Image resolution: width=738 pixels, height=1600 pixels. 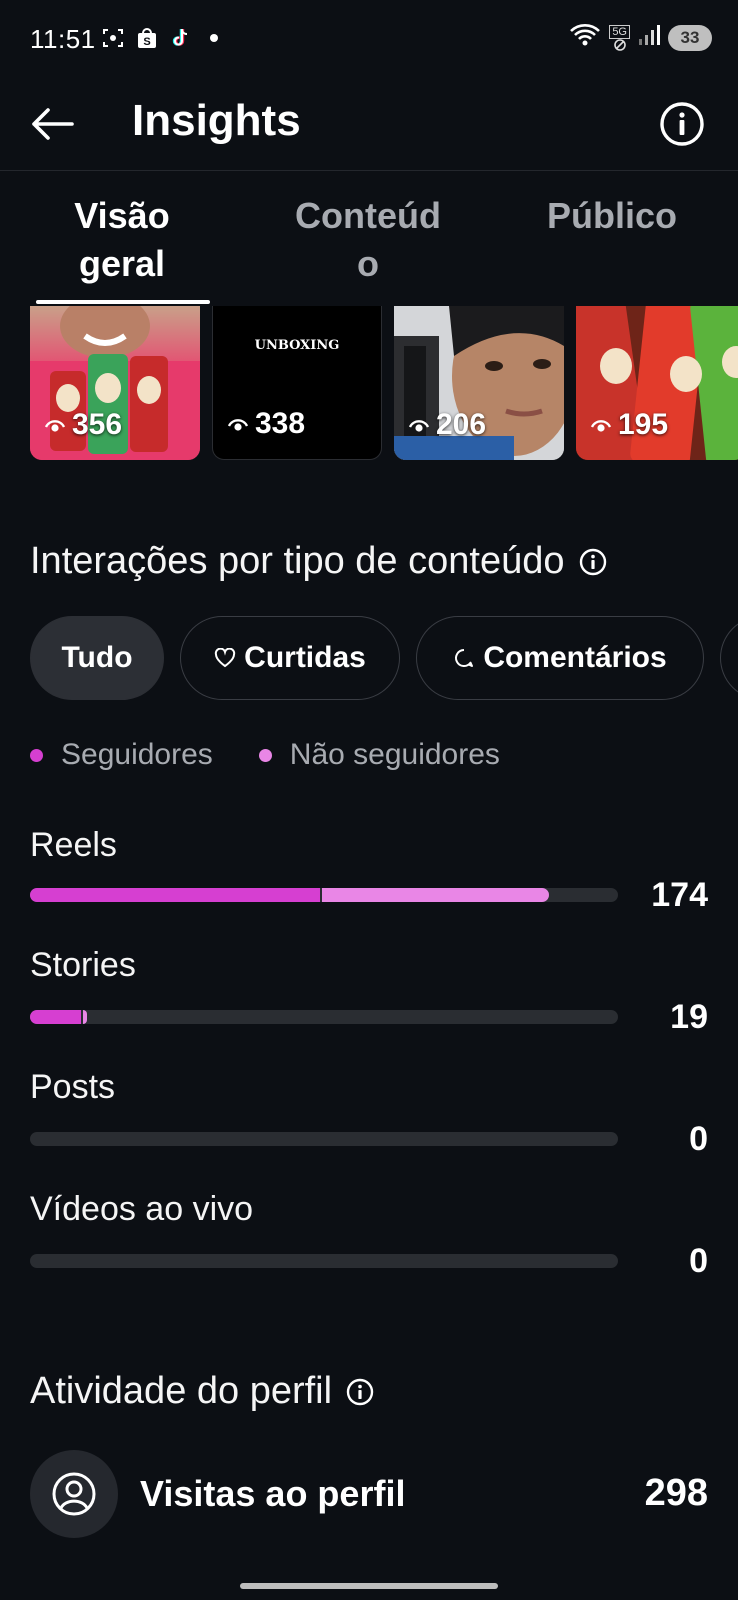 I want to click on tab-audience: Público, so click(x=612, y=216).